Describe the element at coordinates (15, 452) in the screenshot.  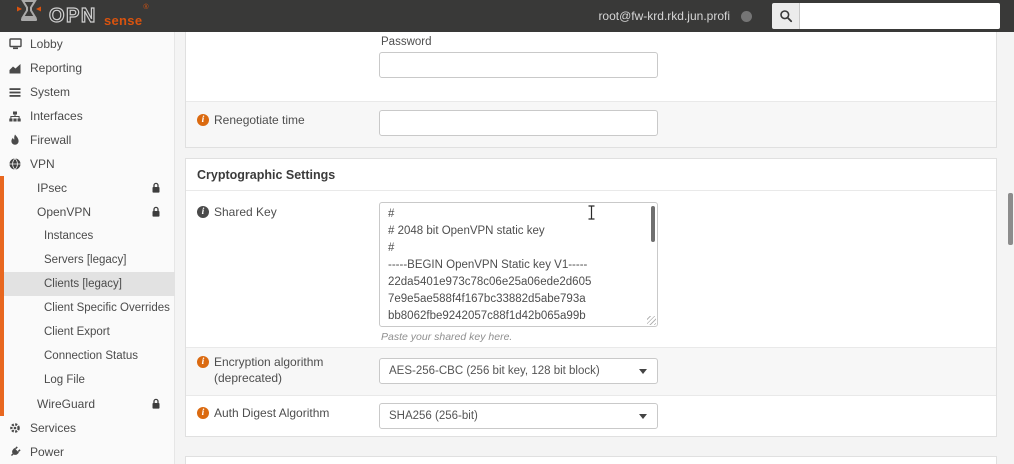
I see `plug-icon` at that location.